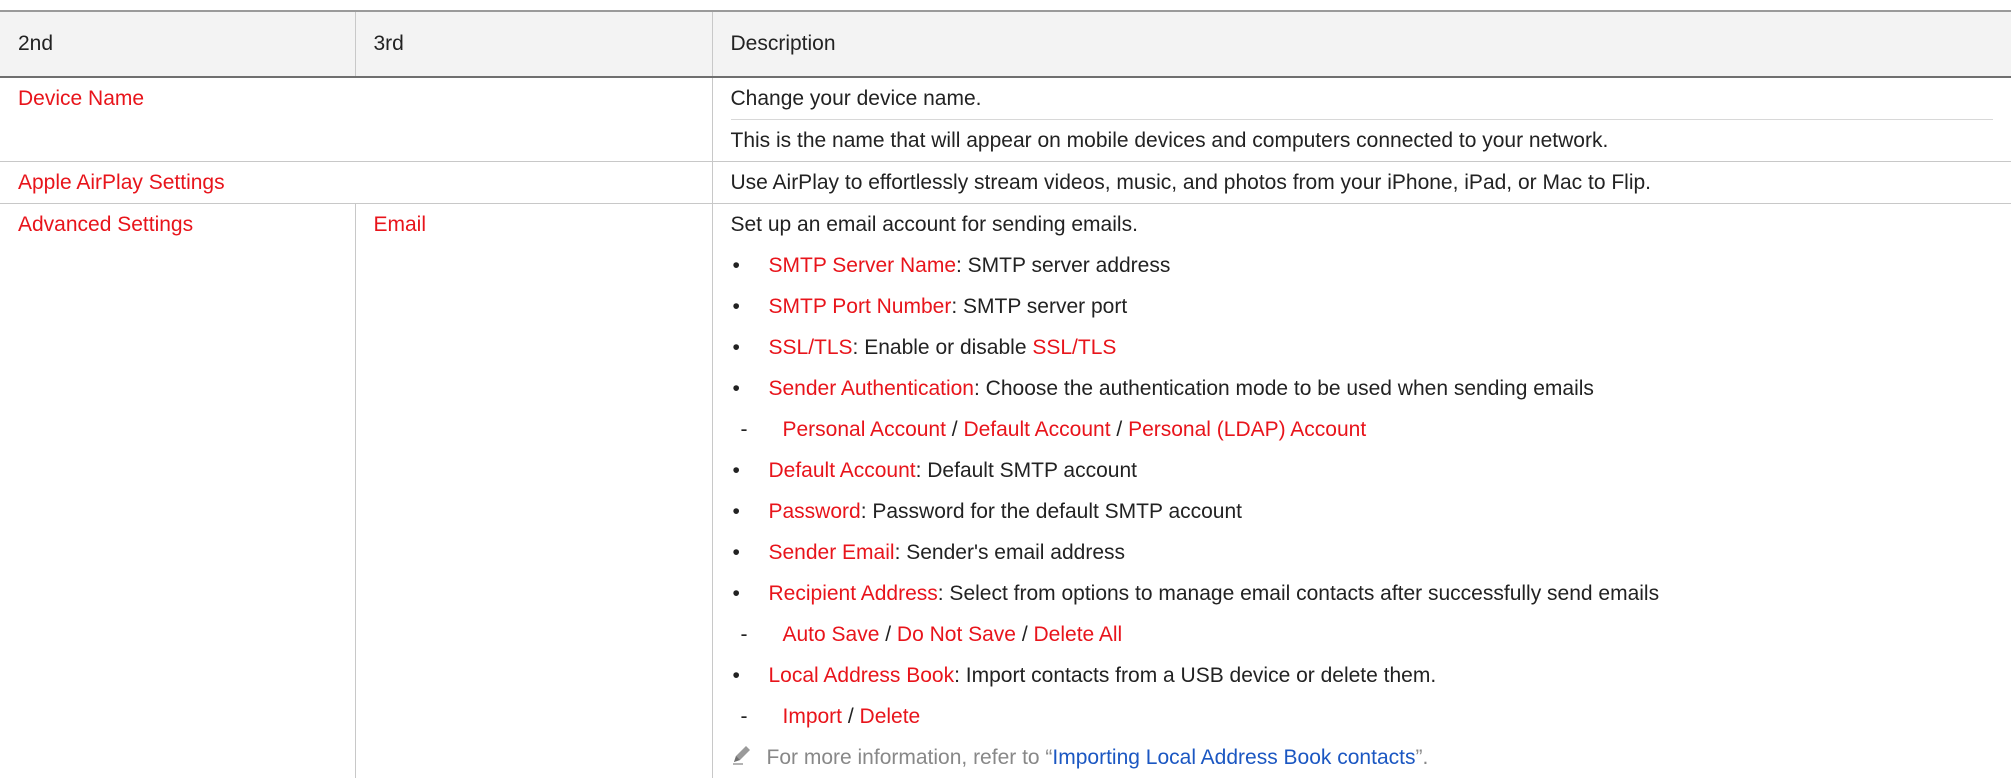 The width and height of the screenshot is (2011, 779). I want to click on advanced-label: Advanced Settings, so click(106, 224).